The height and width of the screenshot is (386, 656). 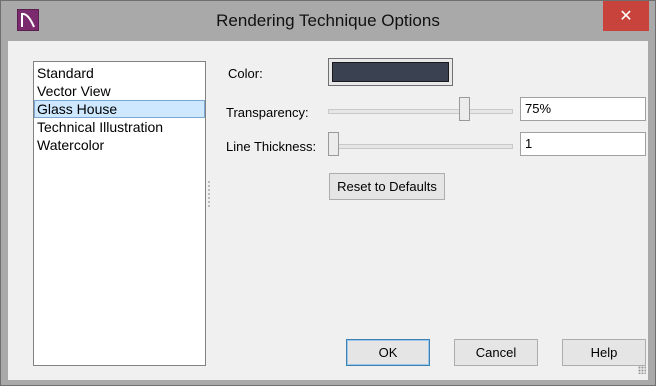 What do you see at coordinates (119, 73) in the screenshot?
I see `list-item-standard: Standard` at bounding box center [119, 73].